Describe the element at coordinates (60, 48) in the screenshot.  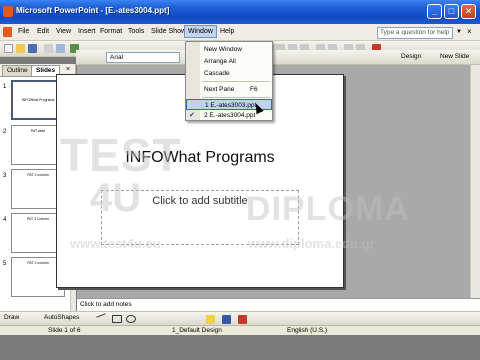
I see `preview-icon` at that location.